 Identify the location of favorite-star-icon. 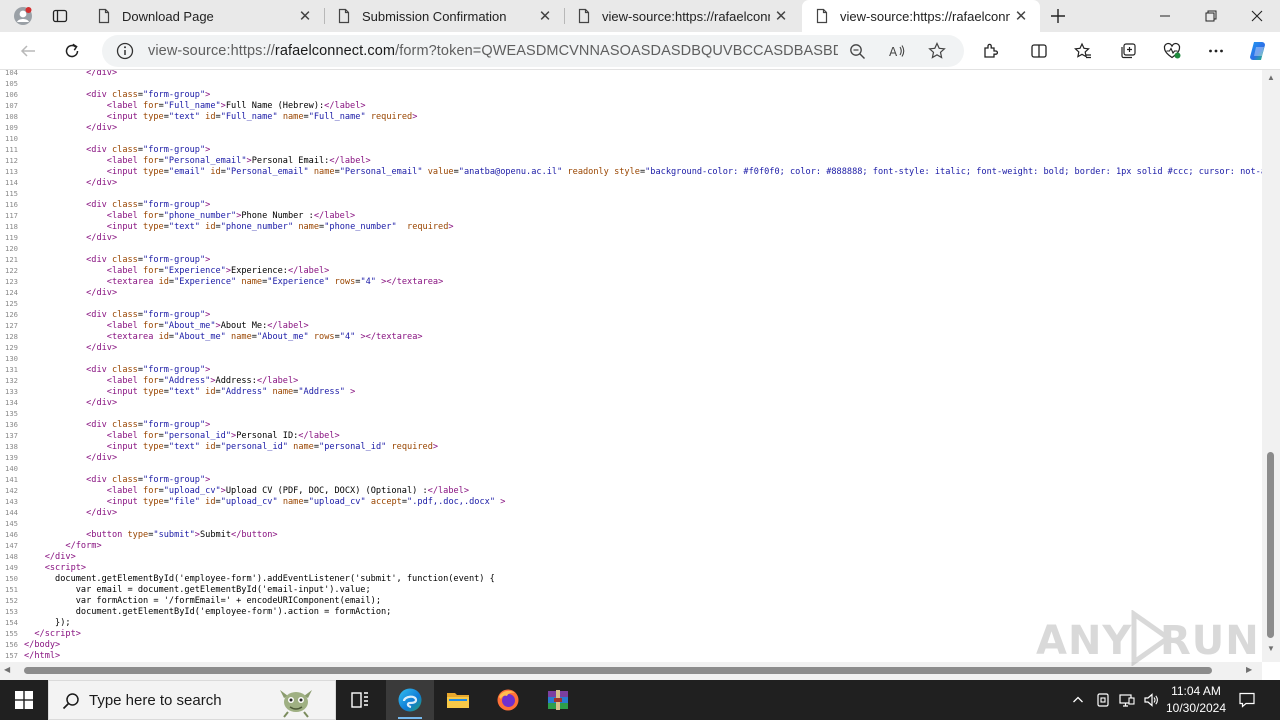
(937, 51).